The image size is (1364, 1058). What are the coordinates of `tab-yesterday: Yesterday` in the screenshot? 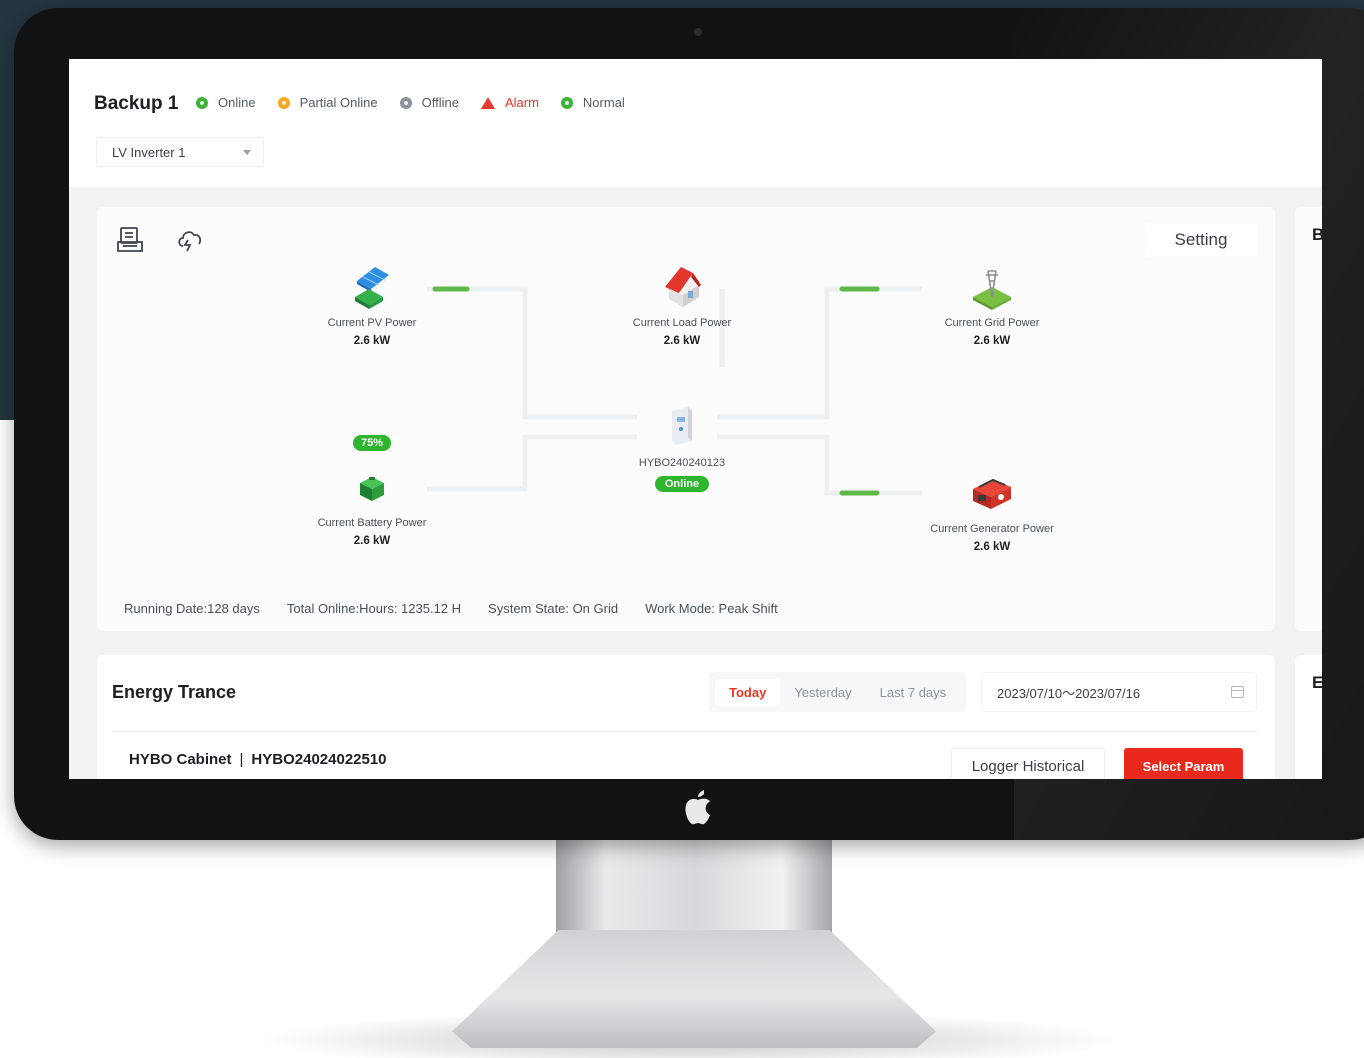 It's located at (822, 692).